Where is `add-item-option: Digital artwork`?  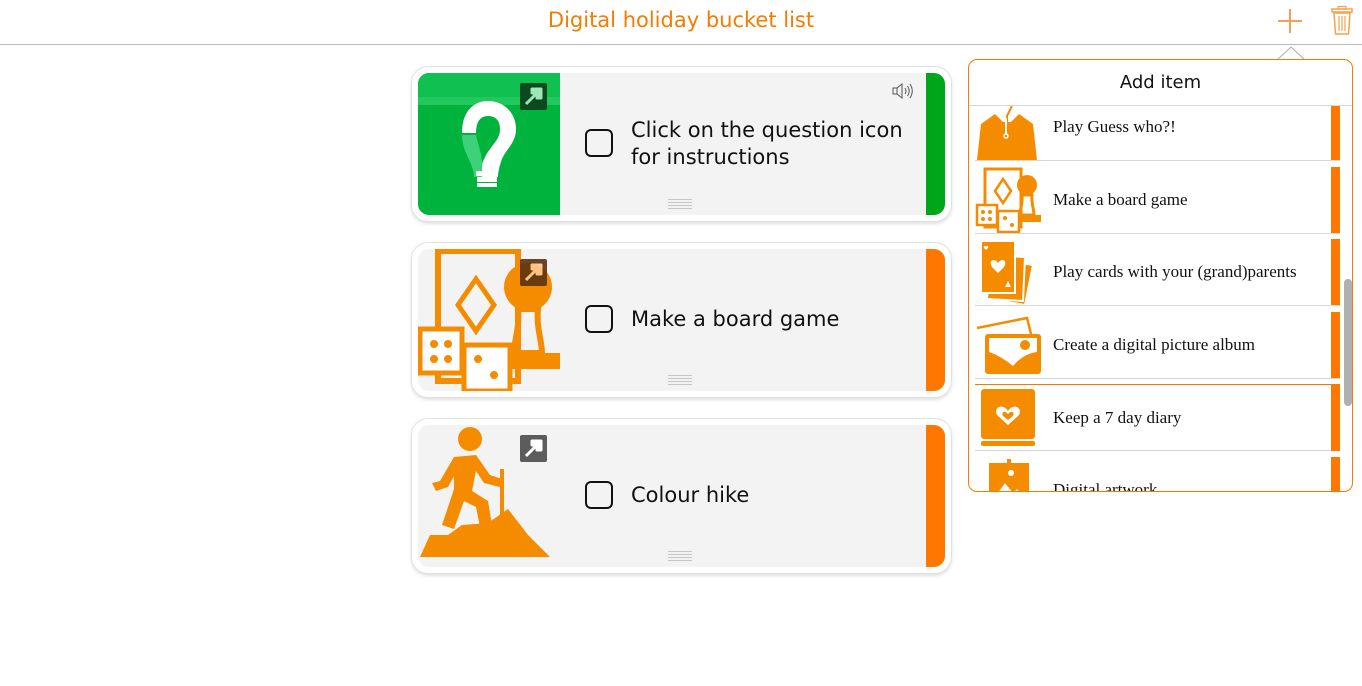
add-item-option: Digital artwork is located at coordinates (1157, 474).